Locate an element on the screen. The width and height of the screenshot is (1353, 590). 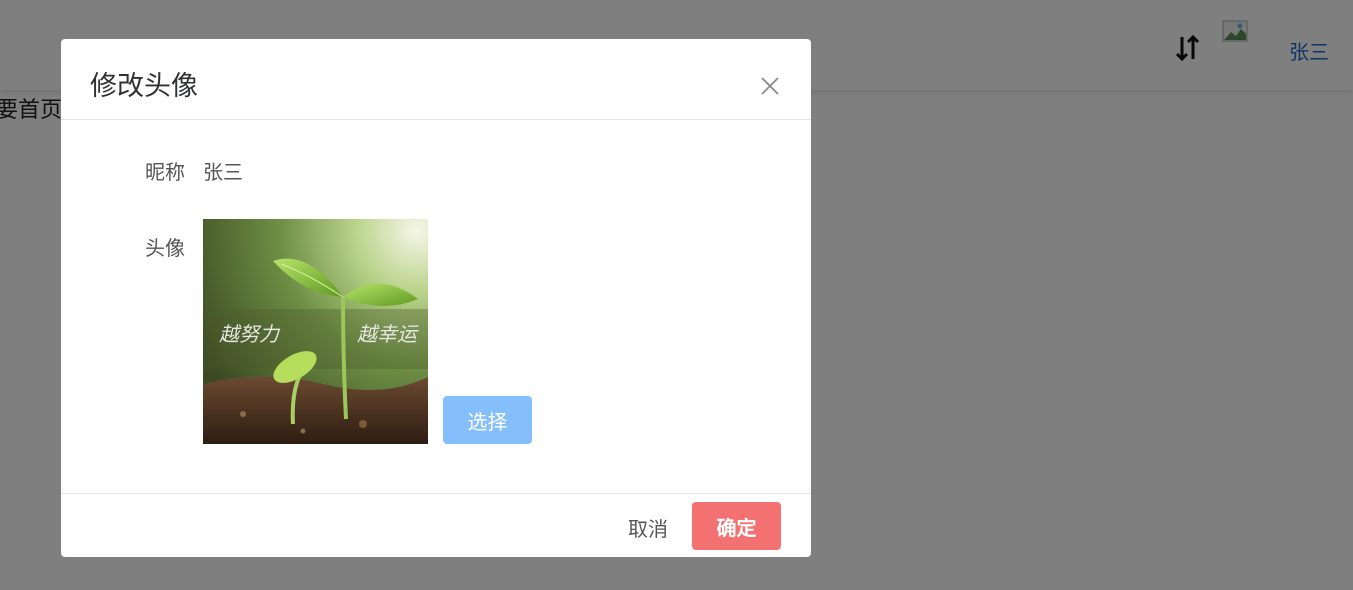
cancel-button: 取消 is located at coordinates (648, 527).